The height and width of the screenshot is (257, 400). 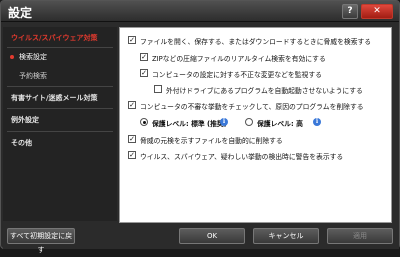 I want to click on reset-defaults-button: すべて初期設定に戻す, so click(x=41, y=241).